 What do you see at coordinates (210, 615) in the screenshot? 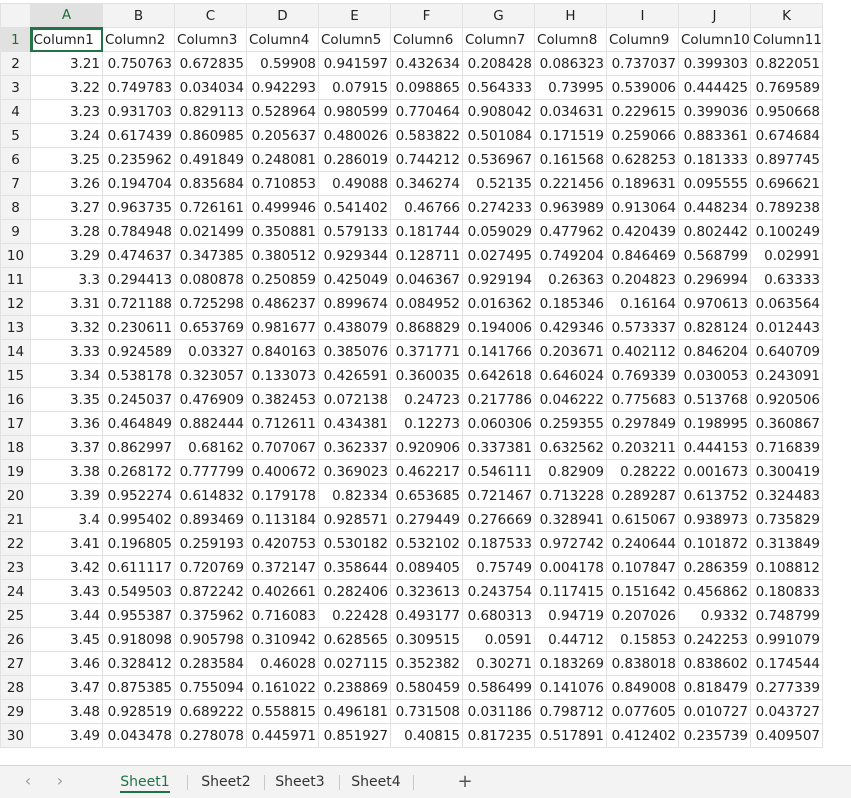
I see `cell-c25: 0.375962` at bounding box center [210, 615].